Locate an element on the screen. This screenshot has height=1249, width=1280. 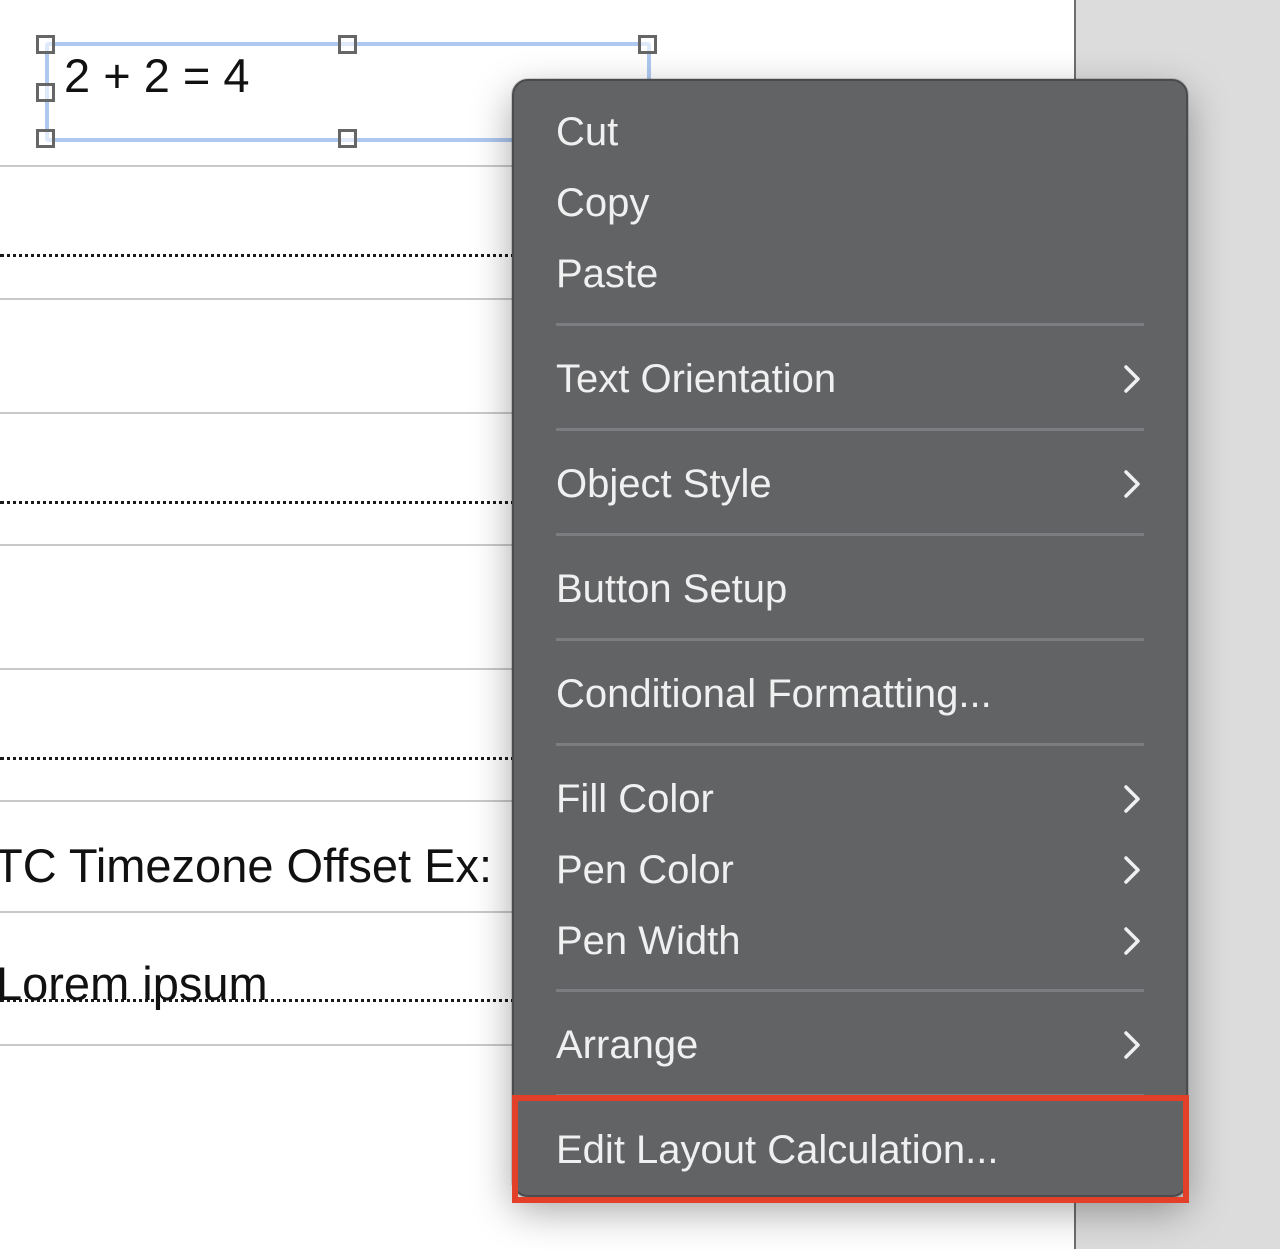
menu-item-label: Arrange is located at coordinates (627, 1045).